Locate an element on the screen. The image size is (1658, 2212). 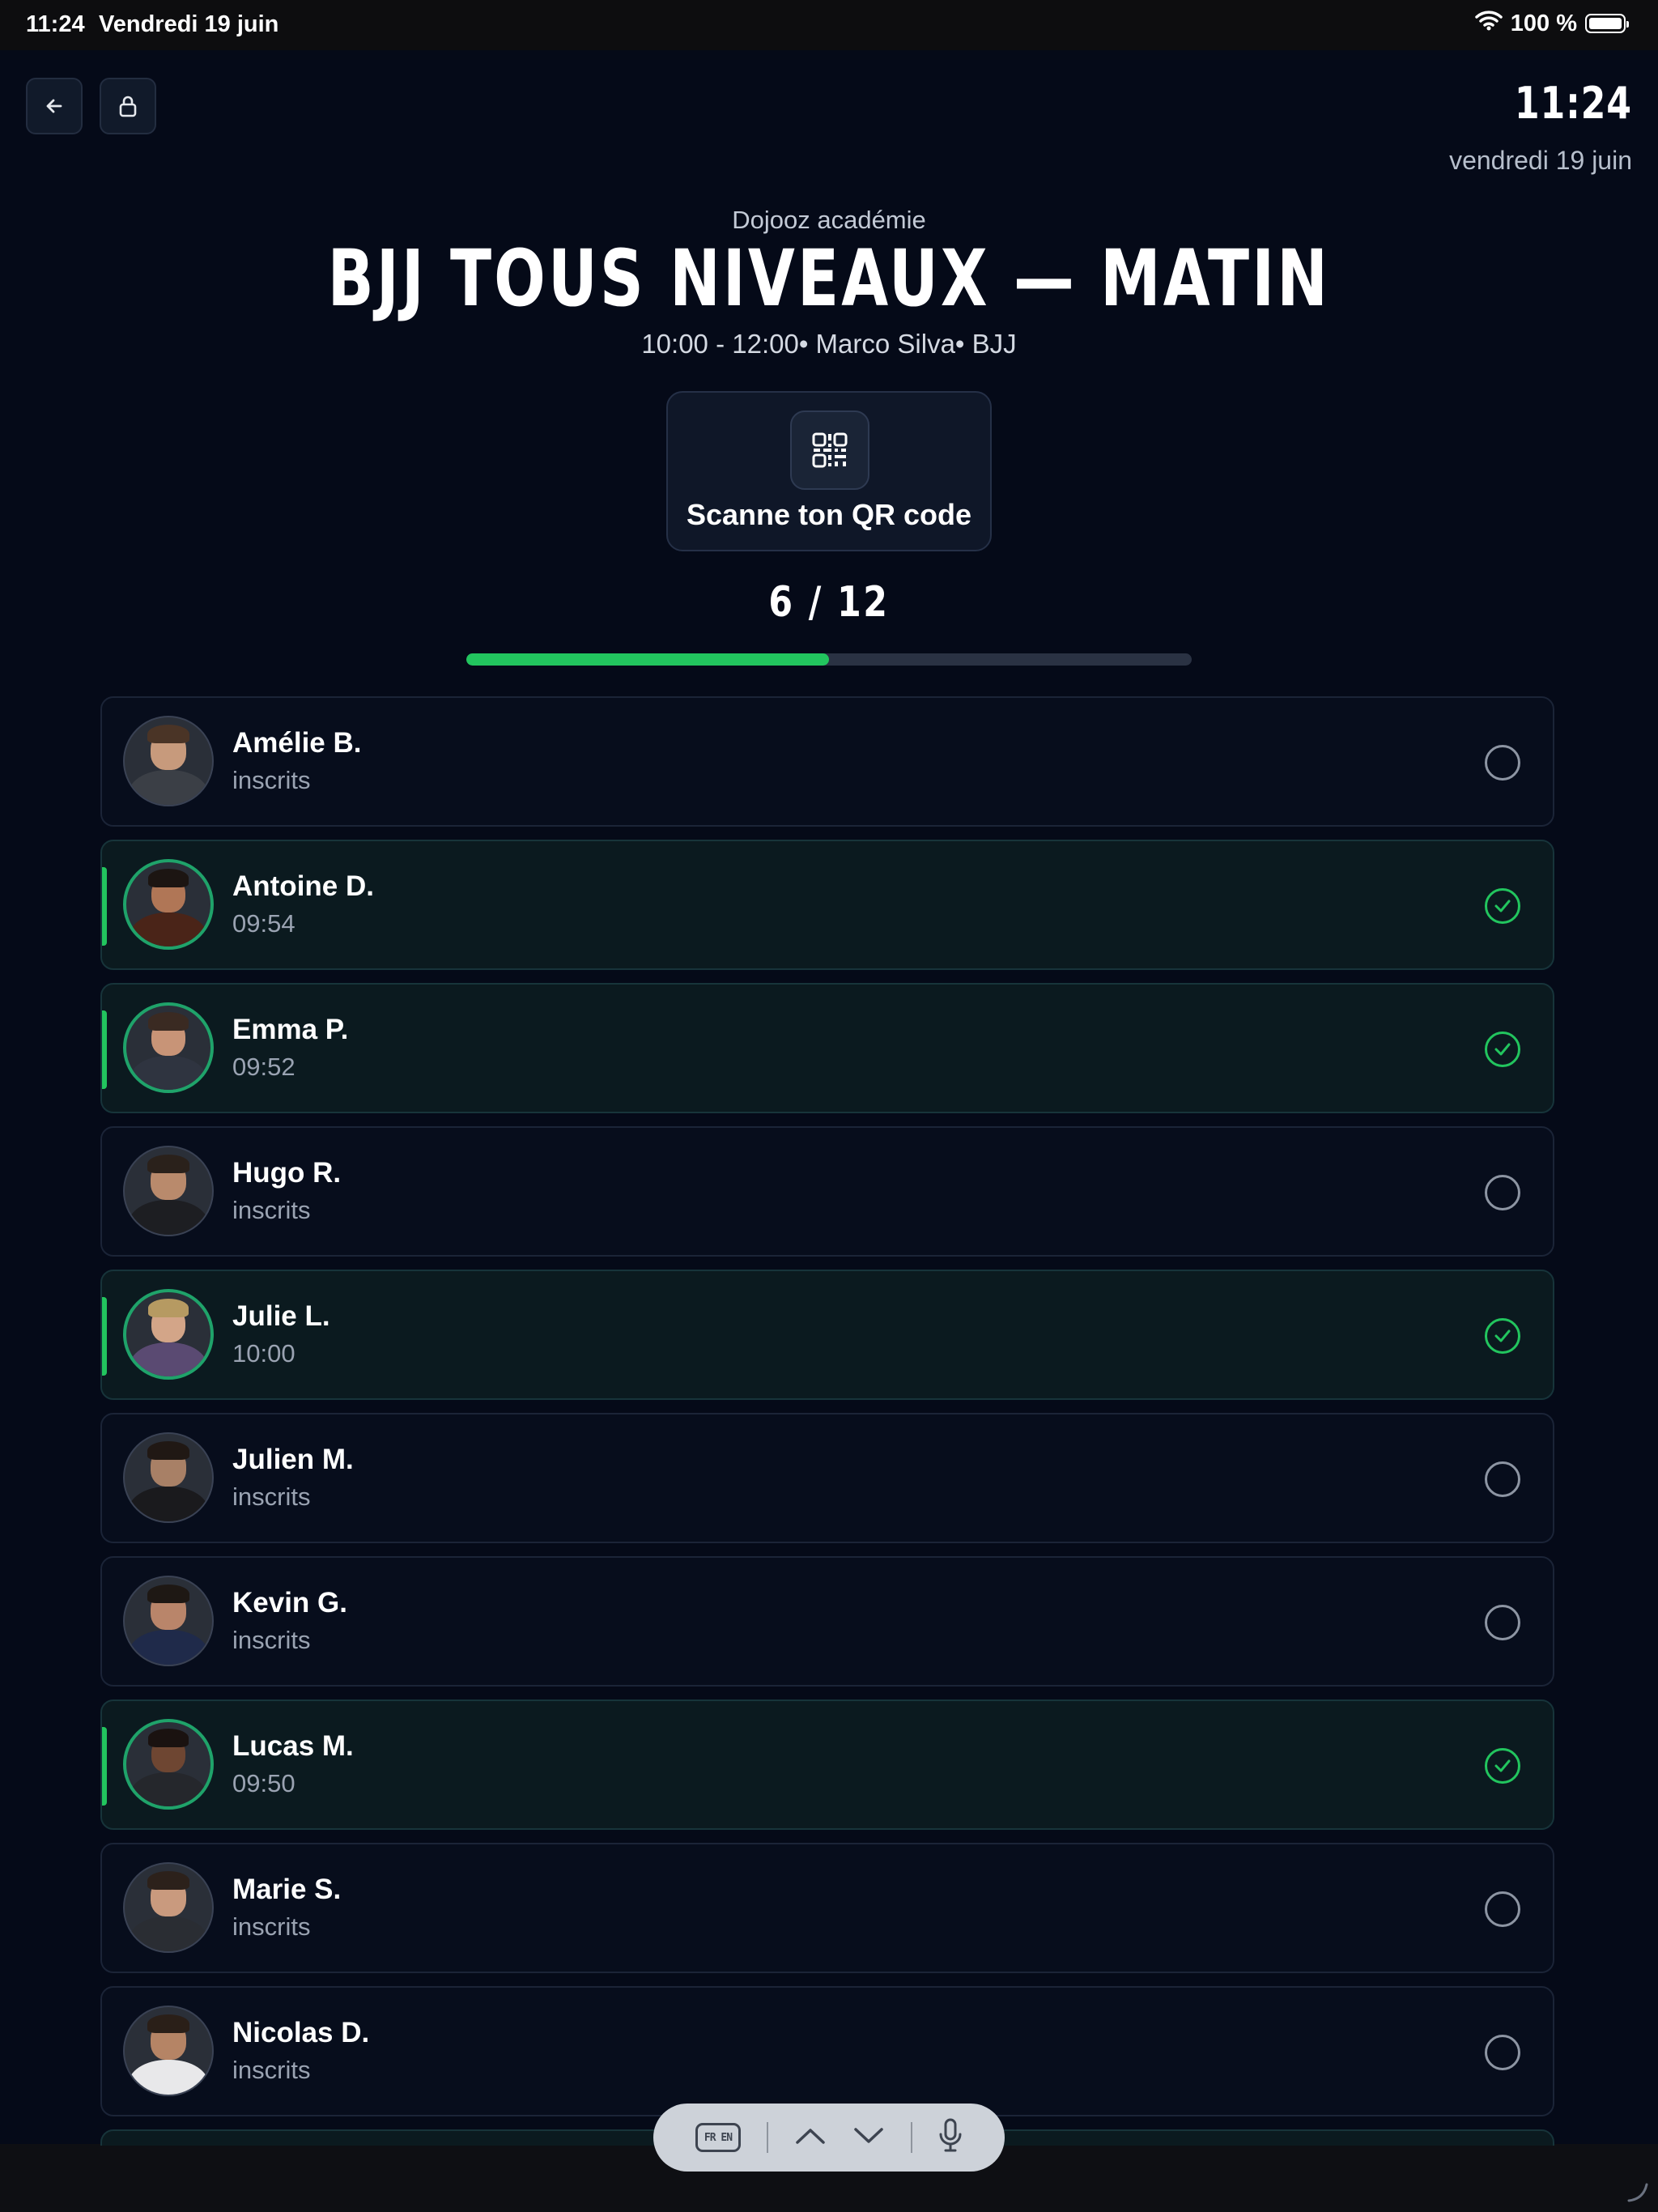
qr-code-icon is located at coordinates (830, 450).